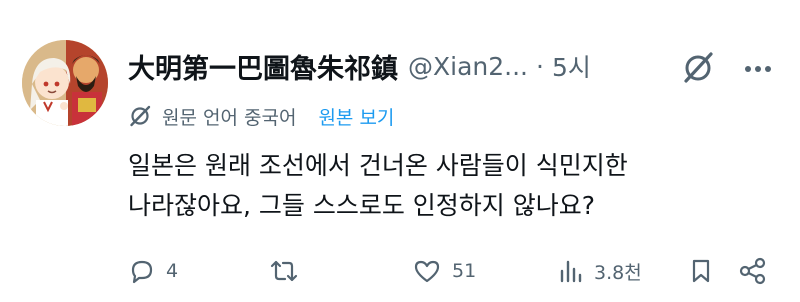 The image size is (800, 302). I want to click on timestamp: 5시, so click(571, 66).